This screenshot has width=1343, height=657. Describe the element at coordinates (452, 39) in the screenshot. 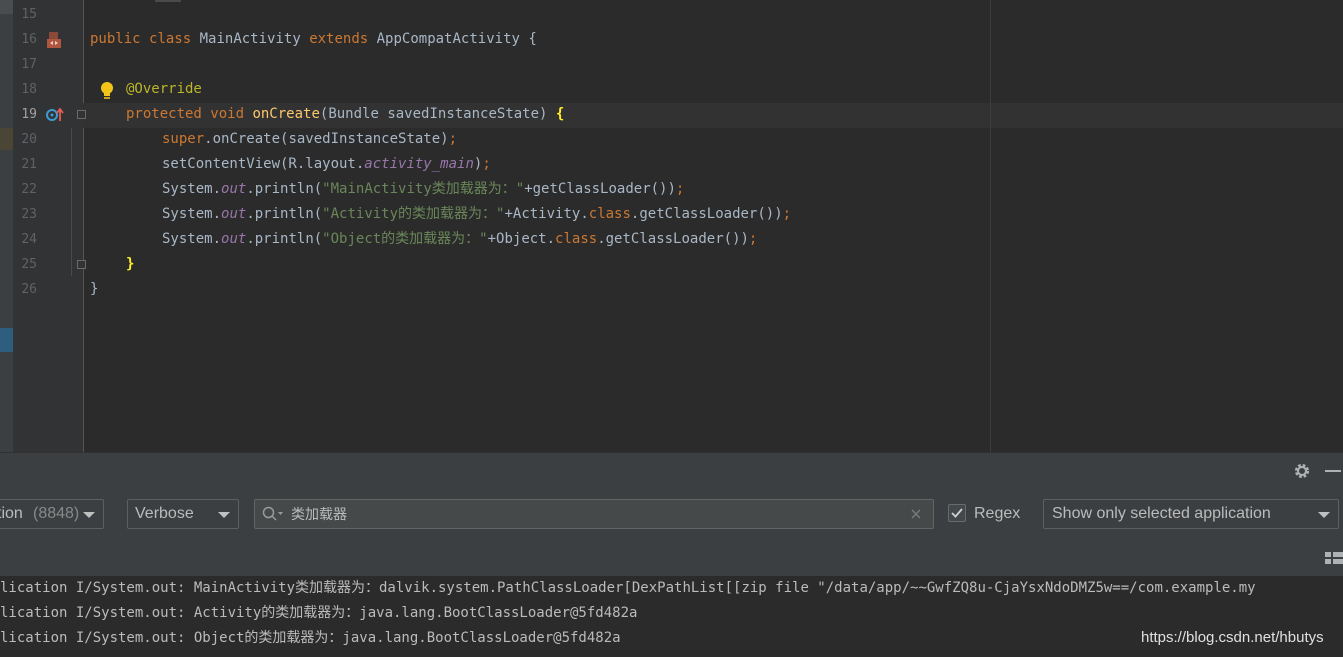

I see `token-parent-class: AppCompatActivity {` at that location.